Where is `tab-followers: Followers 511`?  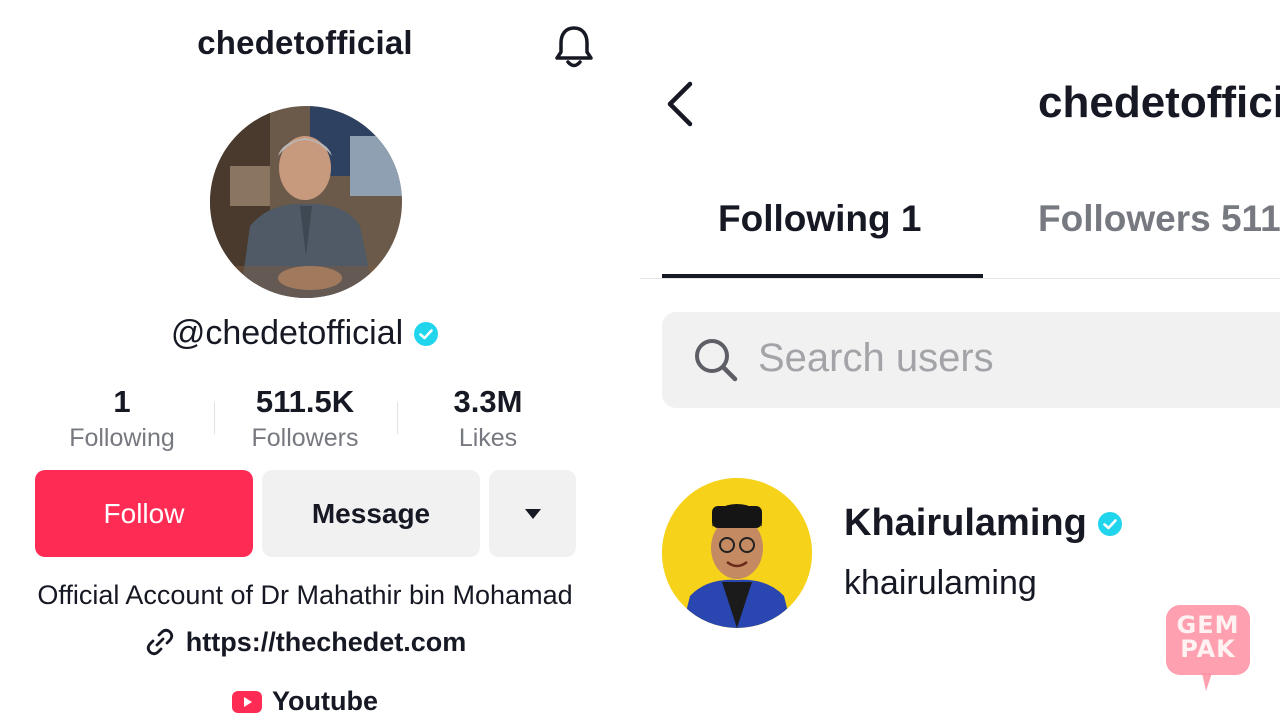 tab-followers: Followers 511 is located at coordinates (1159, 219).